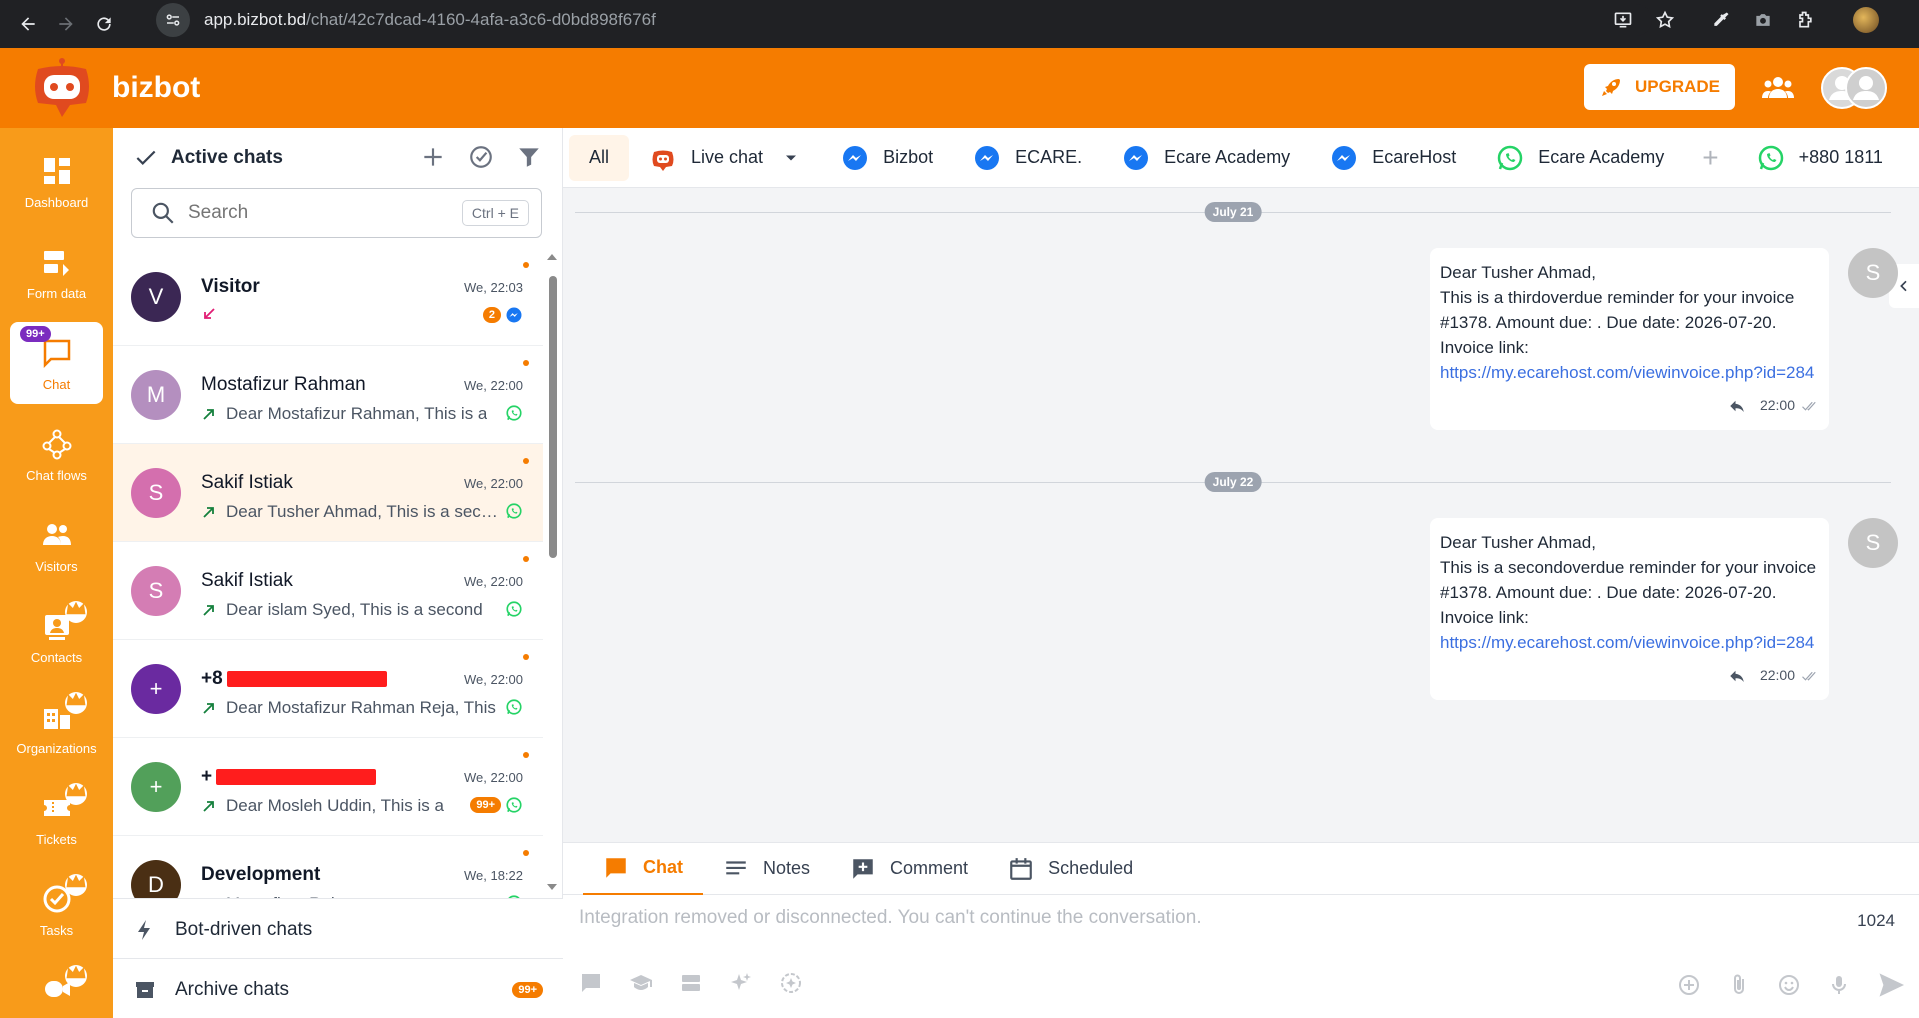 The image size is (1919, 1018). What do you see at coordinates (208, 414) in the screenshot?
I see `outgoing-arrow-icon` at bounding box center [208, 414].